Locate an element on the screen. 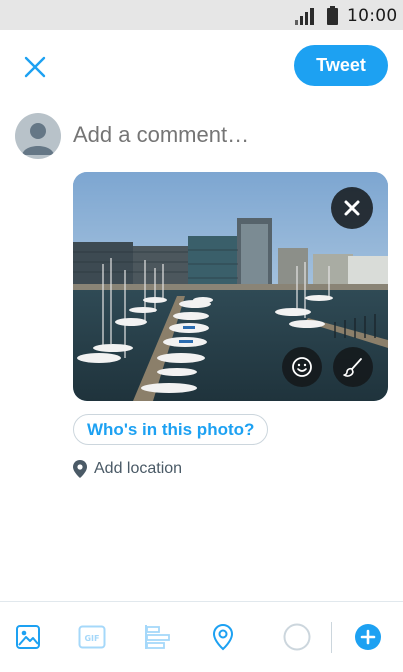 Image resolution: width=403 pixels, height=672 pixels. location-button is located at coordinates (223, 637).